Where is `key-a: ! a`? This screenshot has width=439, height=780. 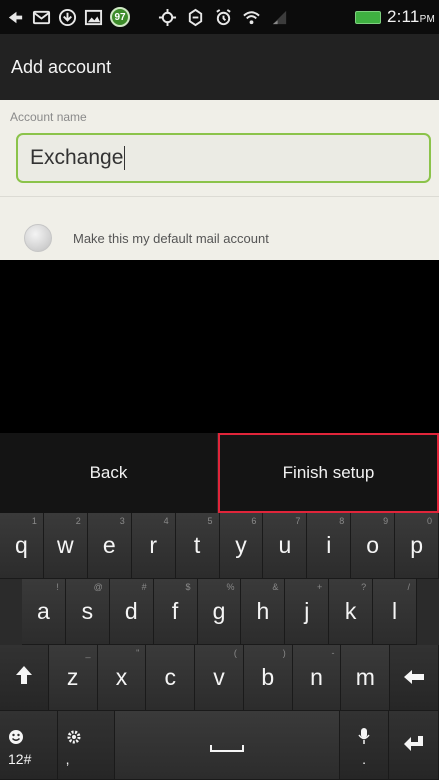 key-a: ! a is located at coordinates (44, 612).